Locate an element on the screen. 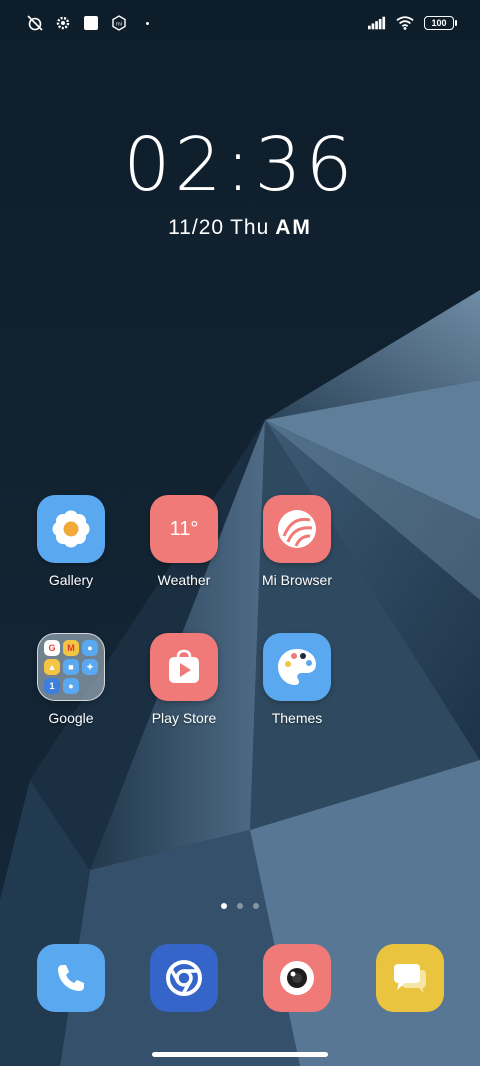  date: 11/20 is located at coordinates (196, 227).